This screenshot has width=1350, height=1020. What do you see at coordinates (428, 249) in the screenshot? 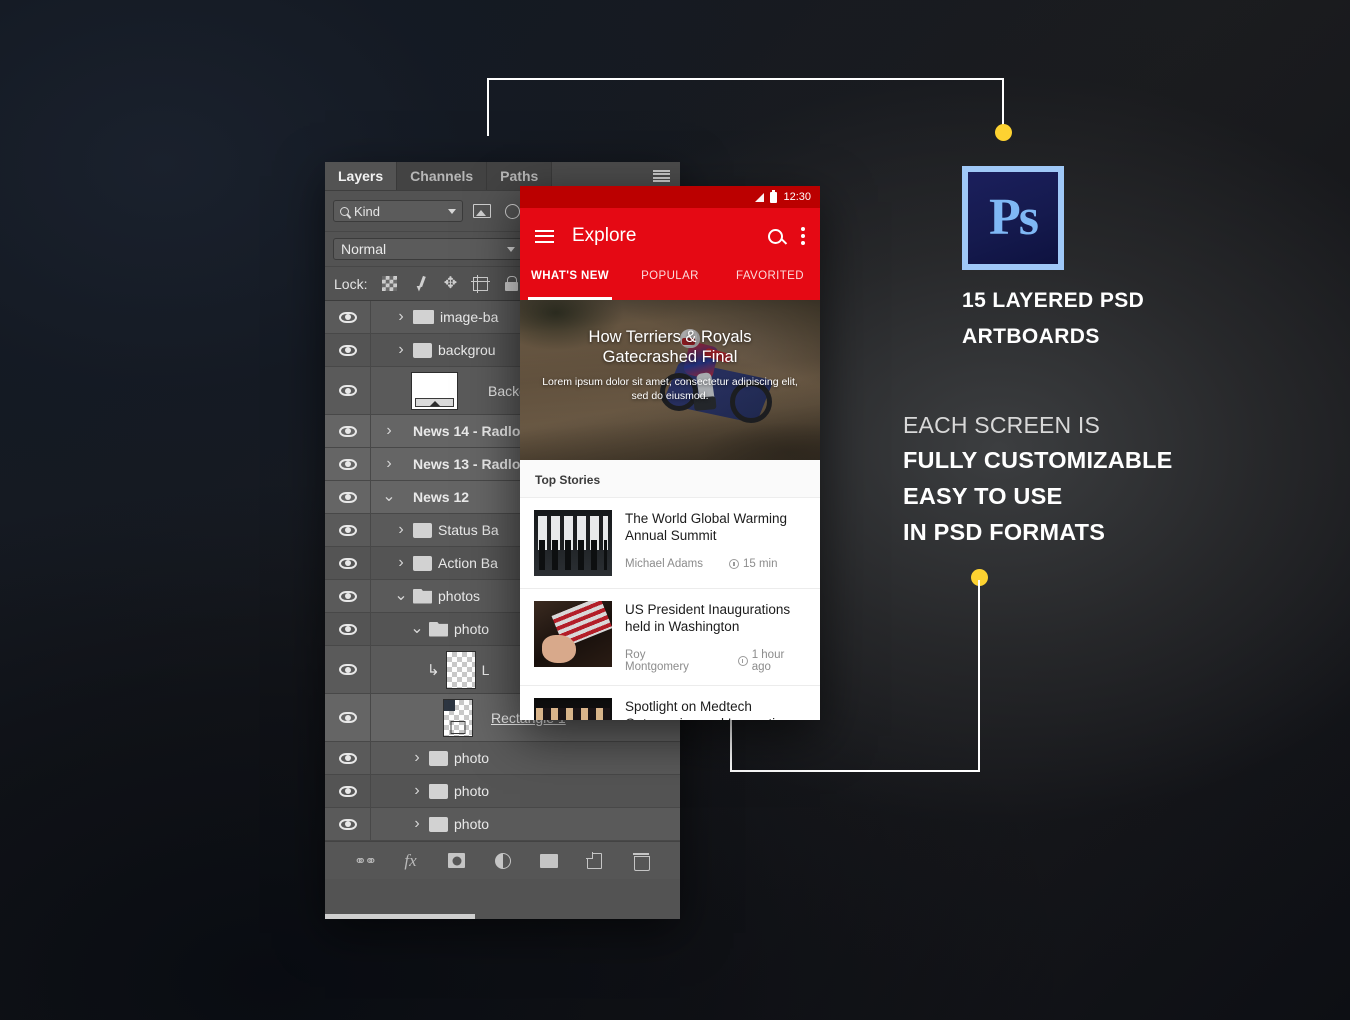
I see `blend-mode-select: Normal` at bounding box center [428, 249].